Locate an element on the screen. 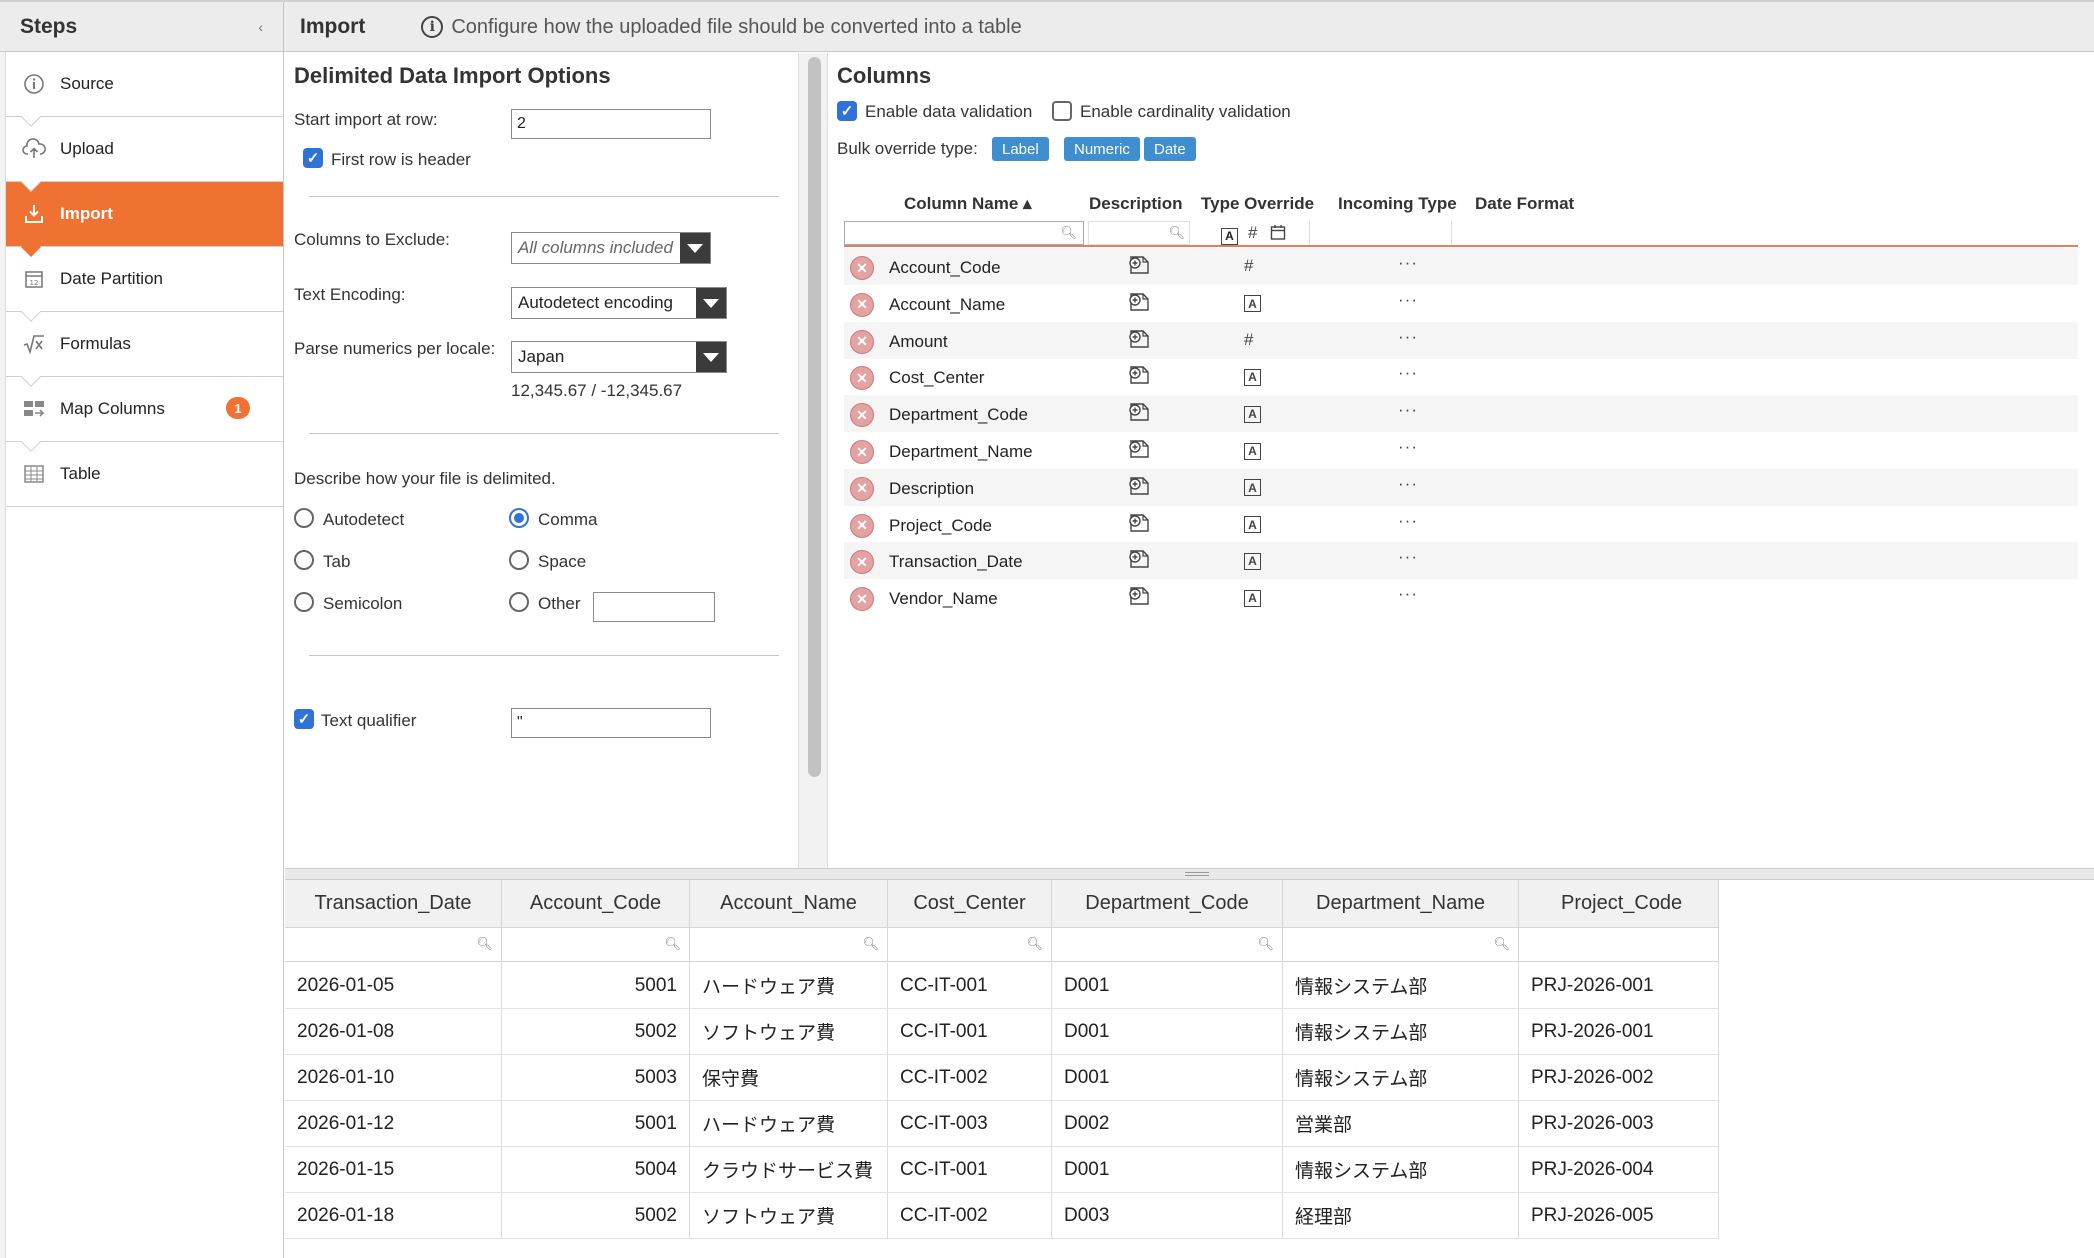 The width and height of the screenshot is (2094, 1258). sidebar-item-source: Source is located at coordinates (144, 89).